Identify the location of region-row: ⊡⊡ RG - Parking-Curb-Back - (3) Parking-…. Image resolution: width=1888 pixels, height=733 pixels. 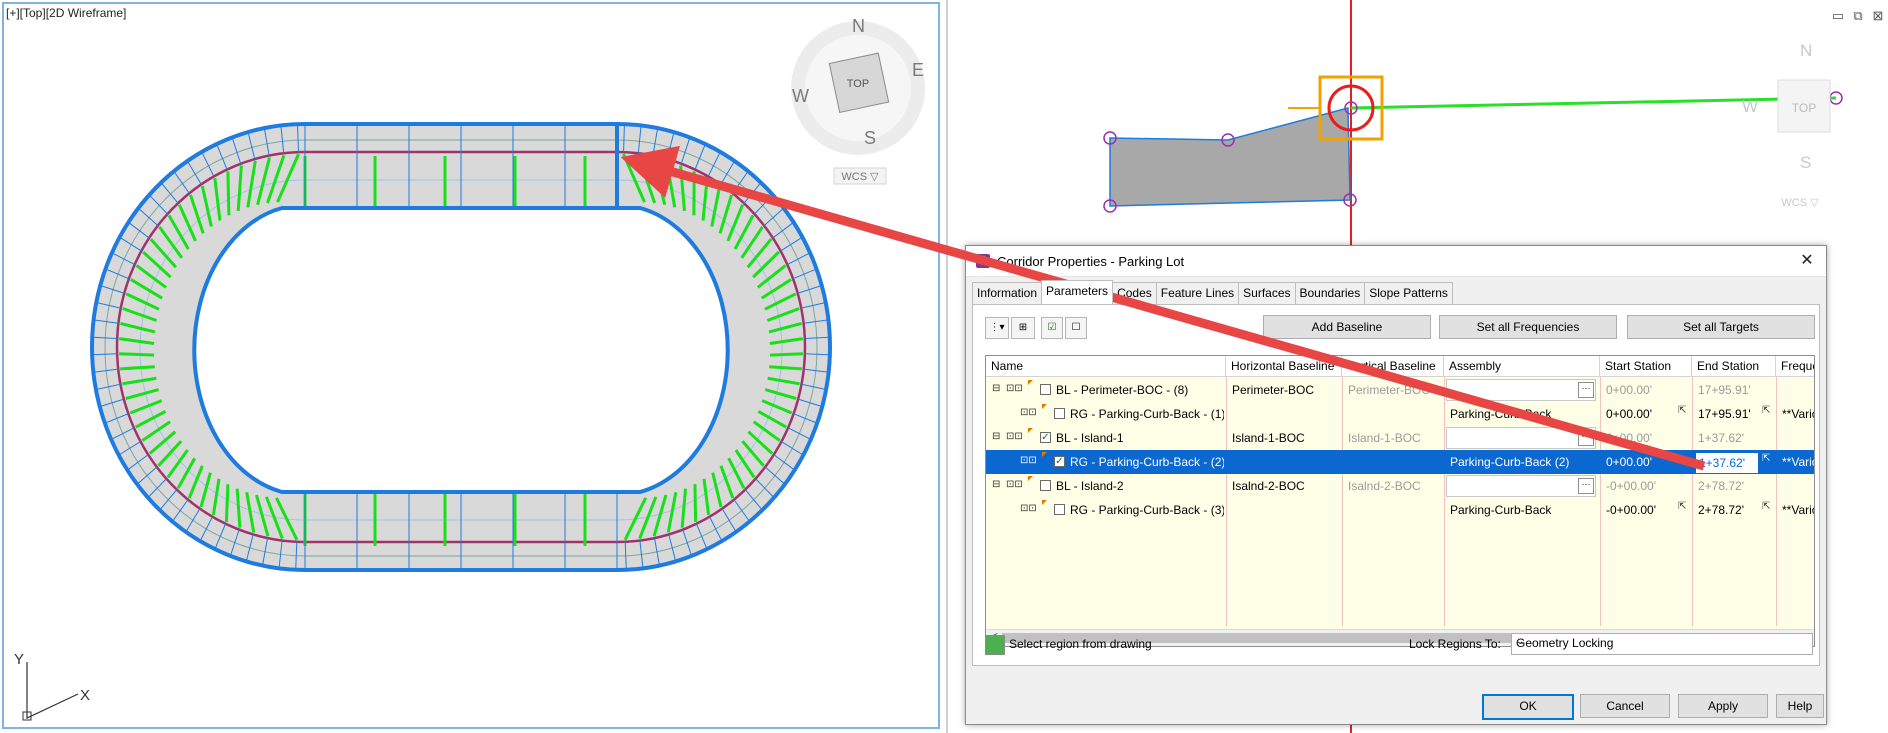
(1400, 510).